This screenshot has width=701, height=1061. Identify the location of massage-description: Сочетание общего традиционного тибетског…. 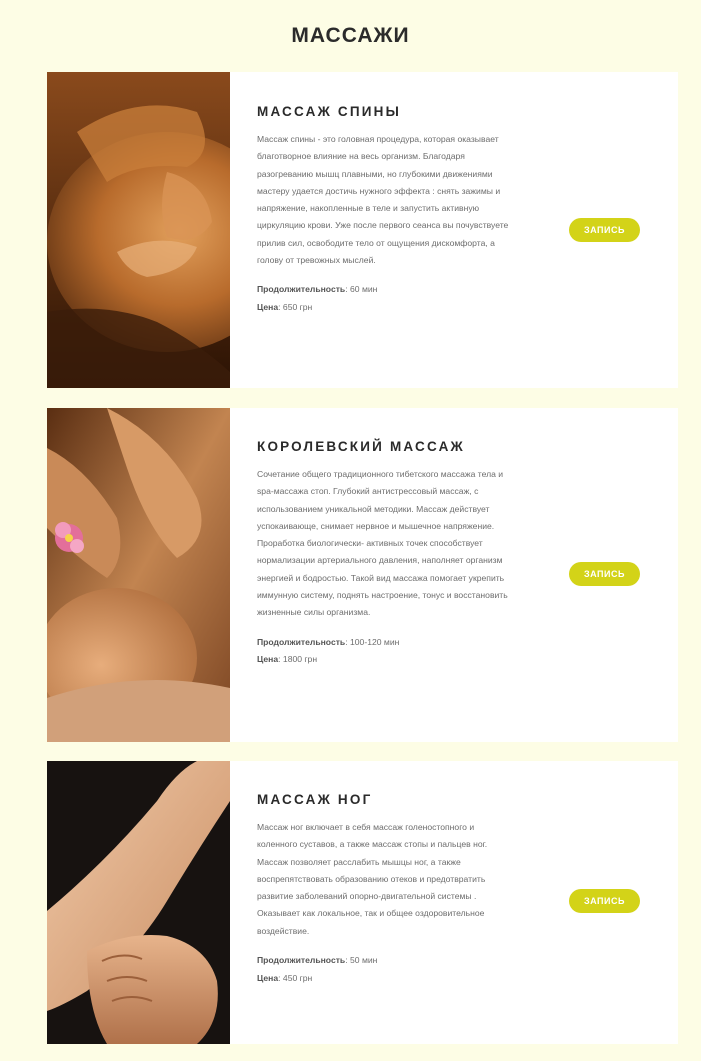
(382, 543).